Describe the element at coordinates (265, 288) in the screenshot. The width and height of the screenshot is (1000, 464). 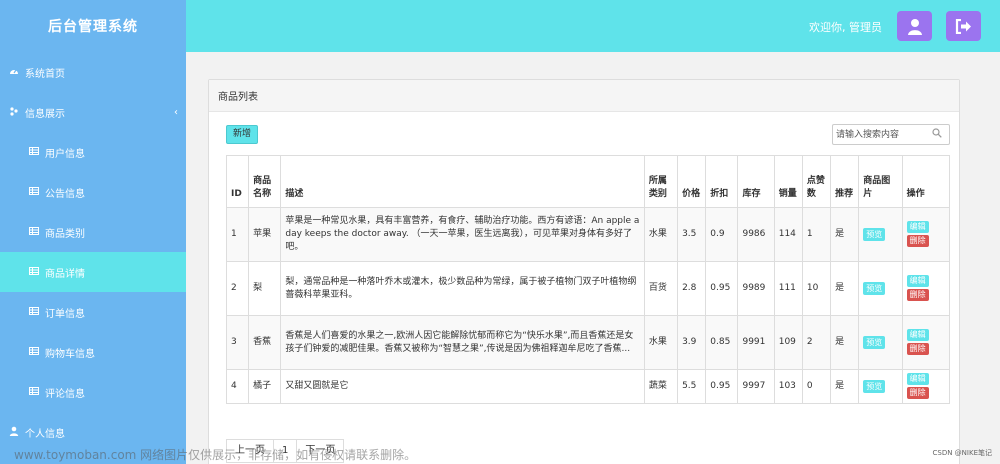
I see `cell-name: 梨` at that location.